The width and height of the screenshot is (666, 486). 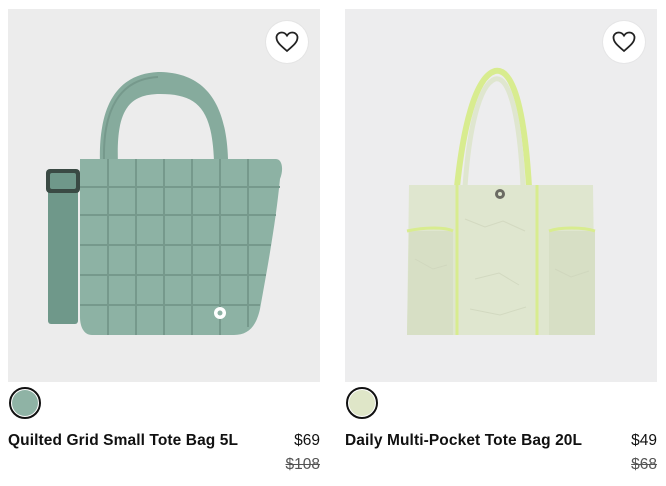 What do you see at coordinates (501, 451) in the screenshot?
I see `product-info: Daily Multi-Pocket Tote Bag 20L $49 $68` at bounding box center [501, 451].